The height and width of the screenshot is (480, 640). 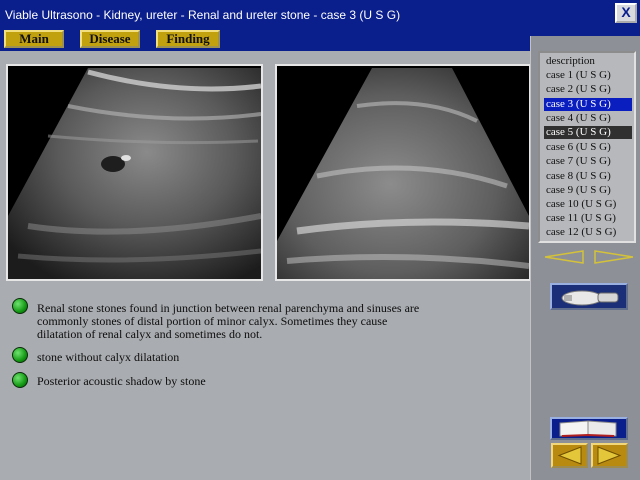 I want to click on close-button: X, so click(x=626, y=13).